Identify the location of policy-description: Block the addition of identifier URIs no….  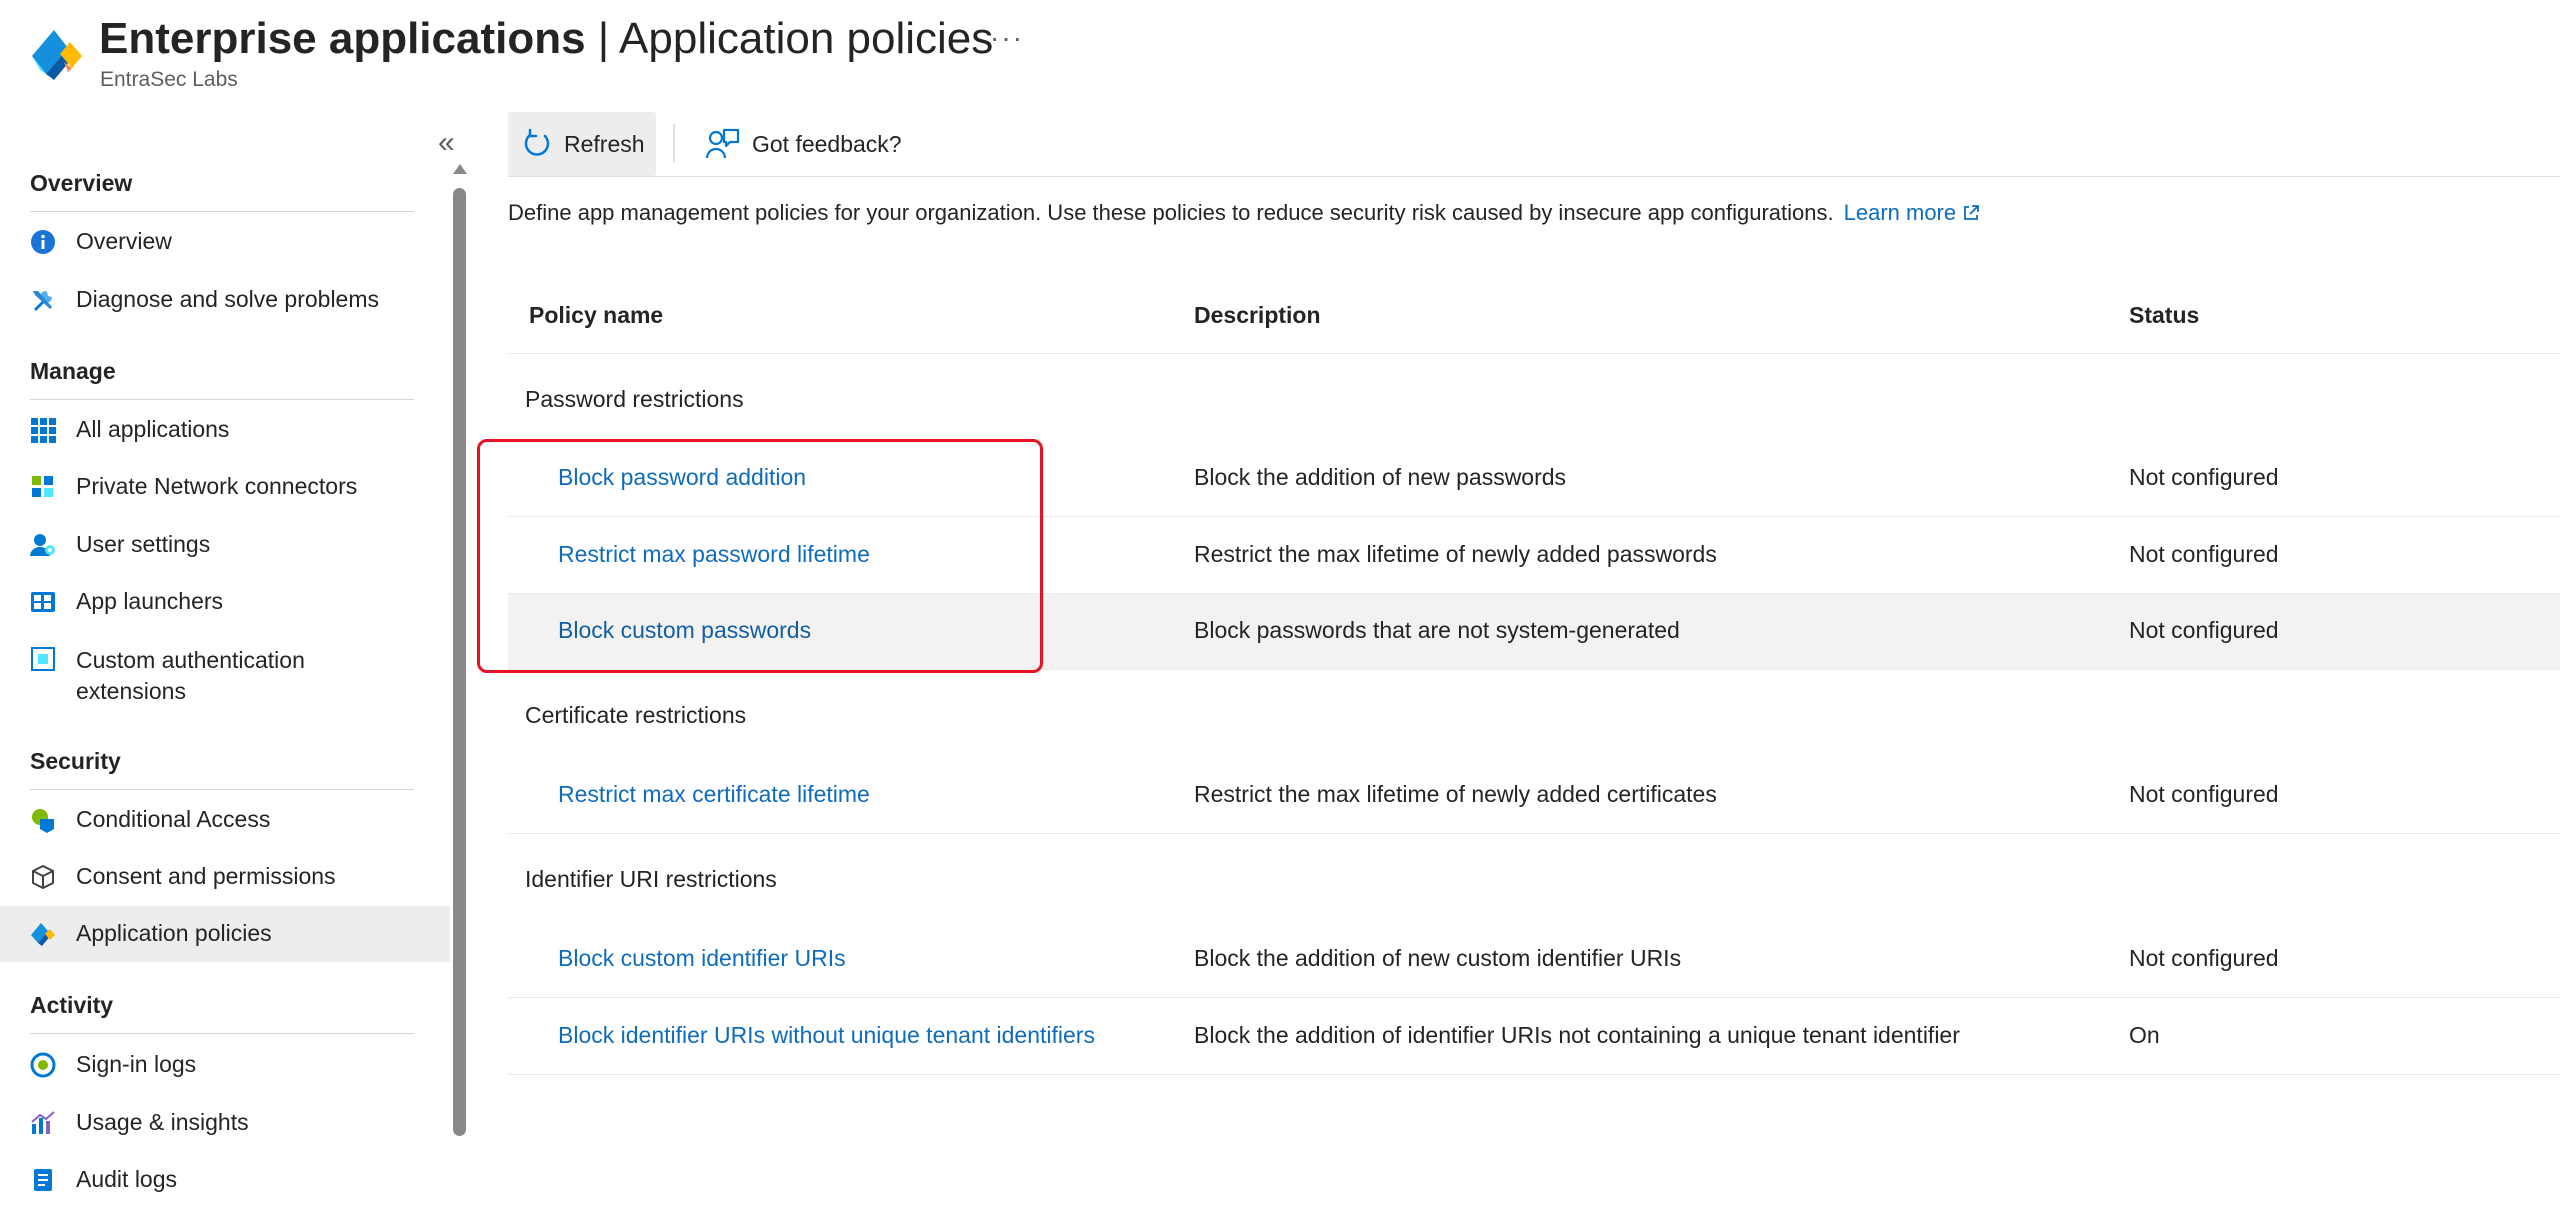
(1577, 1035).